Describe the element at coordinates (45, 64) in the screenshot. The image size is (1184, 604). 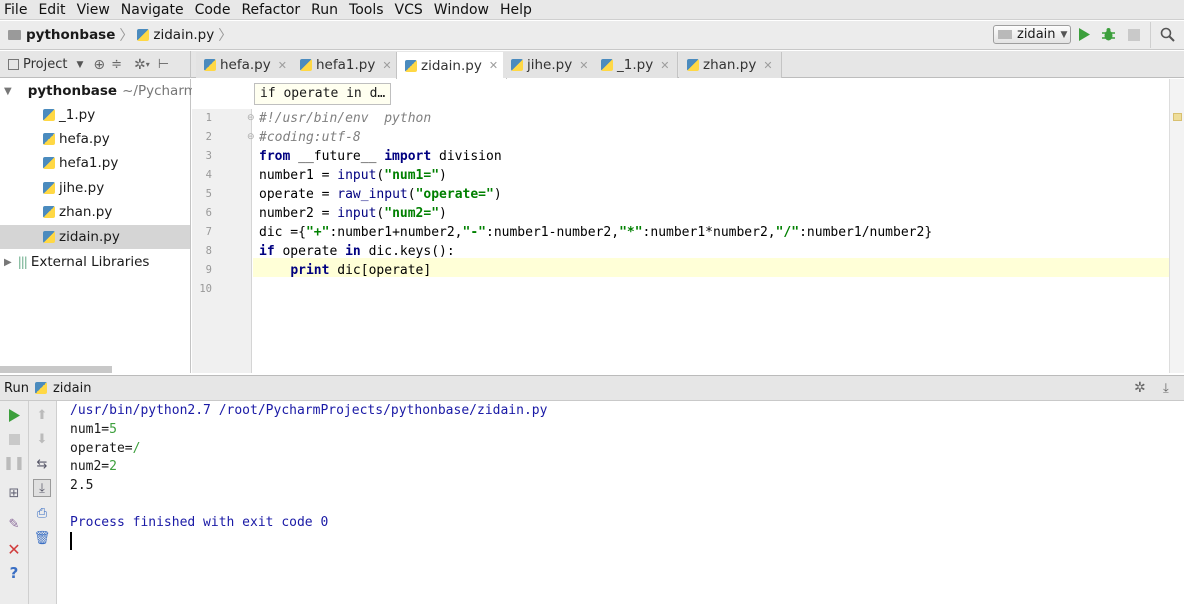
I see `project-view-label: Project` at that location.